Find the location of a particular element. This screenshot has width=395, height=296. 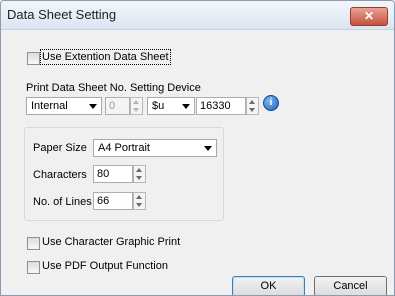

device-address-input: 16330 is located at coordinates (221, 106).